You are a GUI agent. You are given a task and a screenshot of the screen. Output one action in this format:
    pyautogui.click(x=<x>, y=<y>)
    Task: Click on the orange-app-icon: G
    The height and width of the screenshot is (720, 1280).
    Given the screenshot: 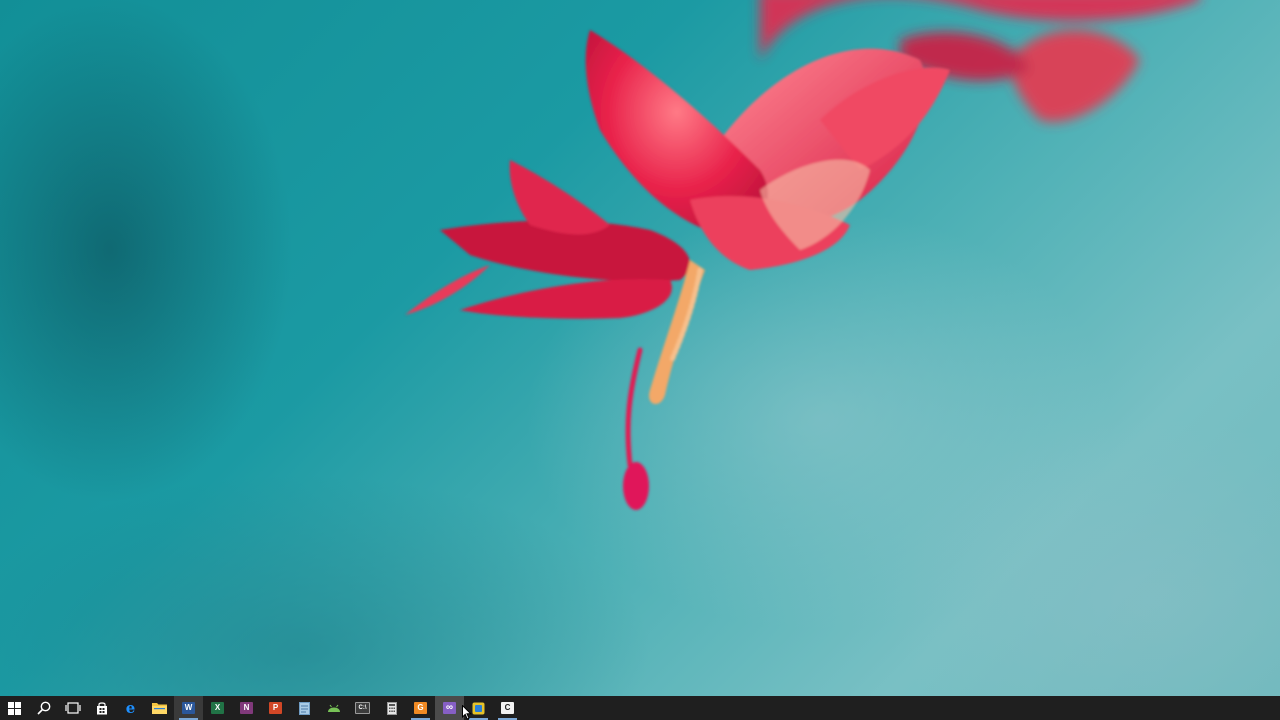 What is the action you would take?
    pyautogui.click(x=420, y=708)
    